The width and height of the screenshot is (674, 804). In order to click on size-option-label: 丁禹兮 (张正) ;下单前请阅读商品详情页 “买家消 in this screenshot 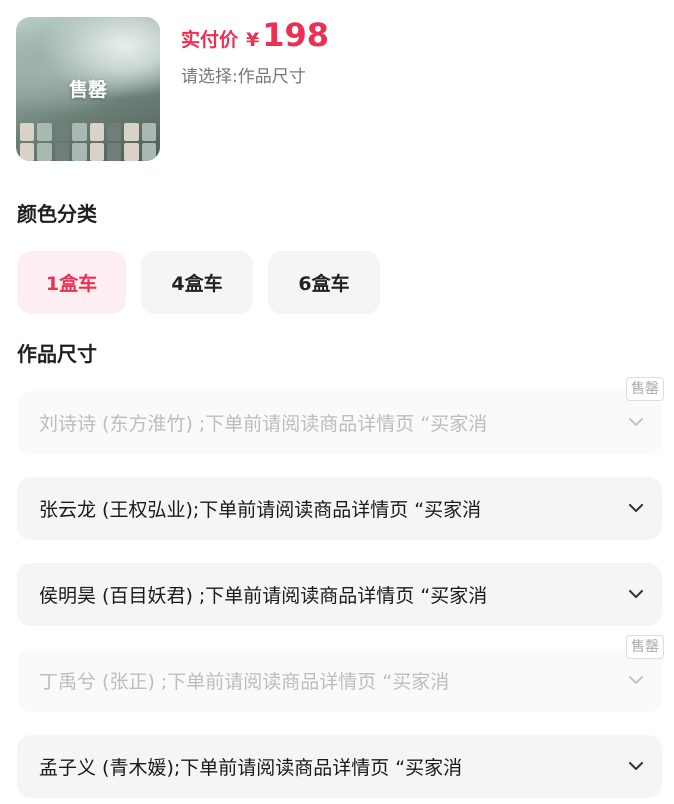, I will do `click(244, 682)`.